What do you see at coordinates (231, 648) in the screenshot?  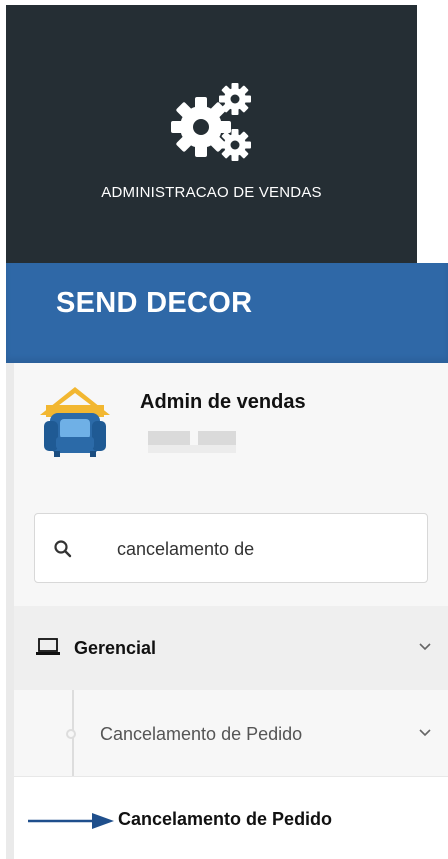 I see `menu-item-gerencial: Gerencial` at bounding box center [231, 648].